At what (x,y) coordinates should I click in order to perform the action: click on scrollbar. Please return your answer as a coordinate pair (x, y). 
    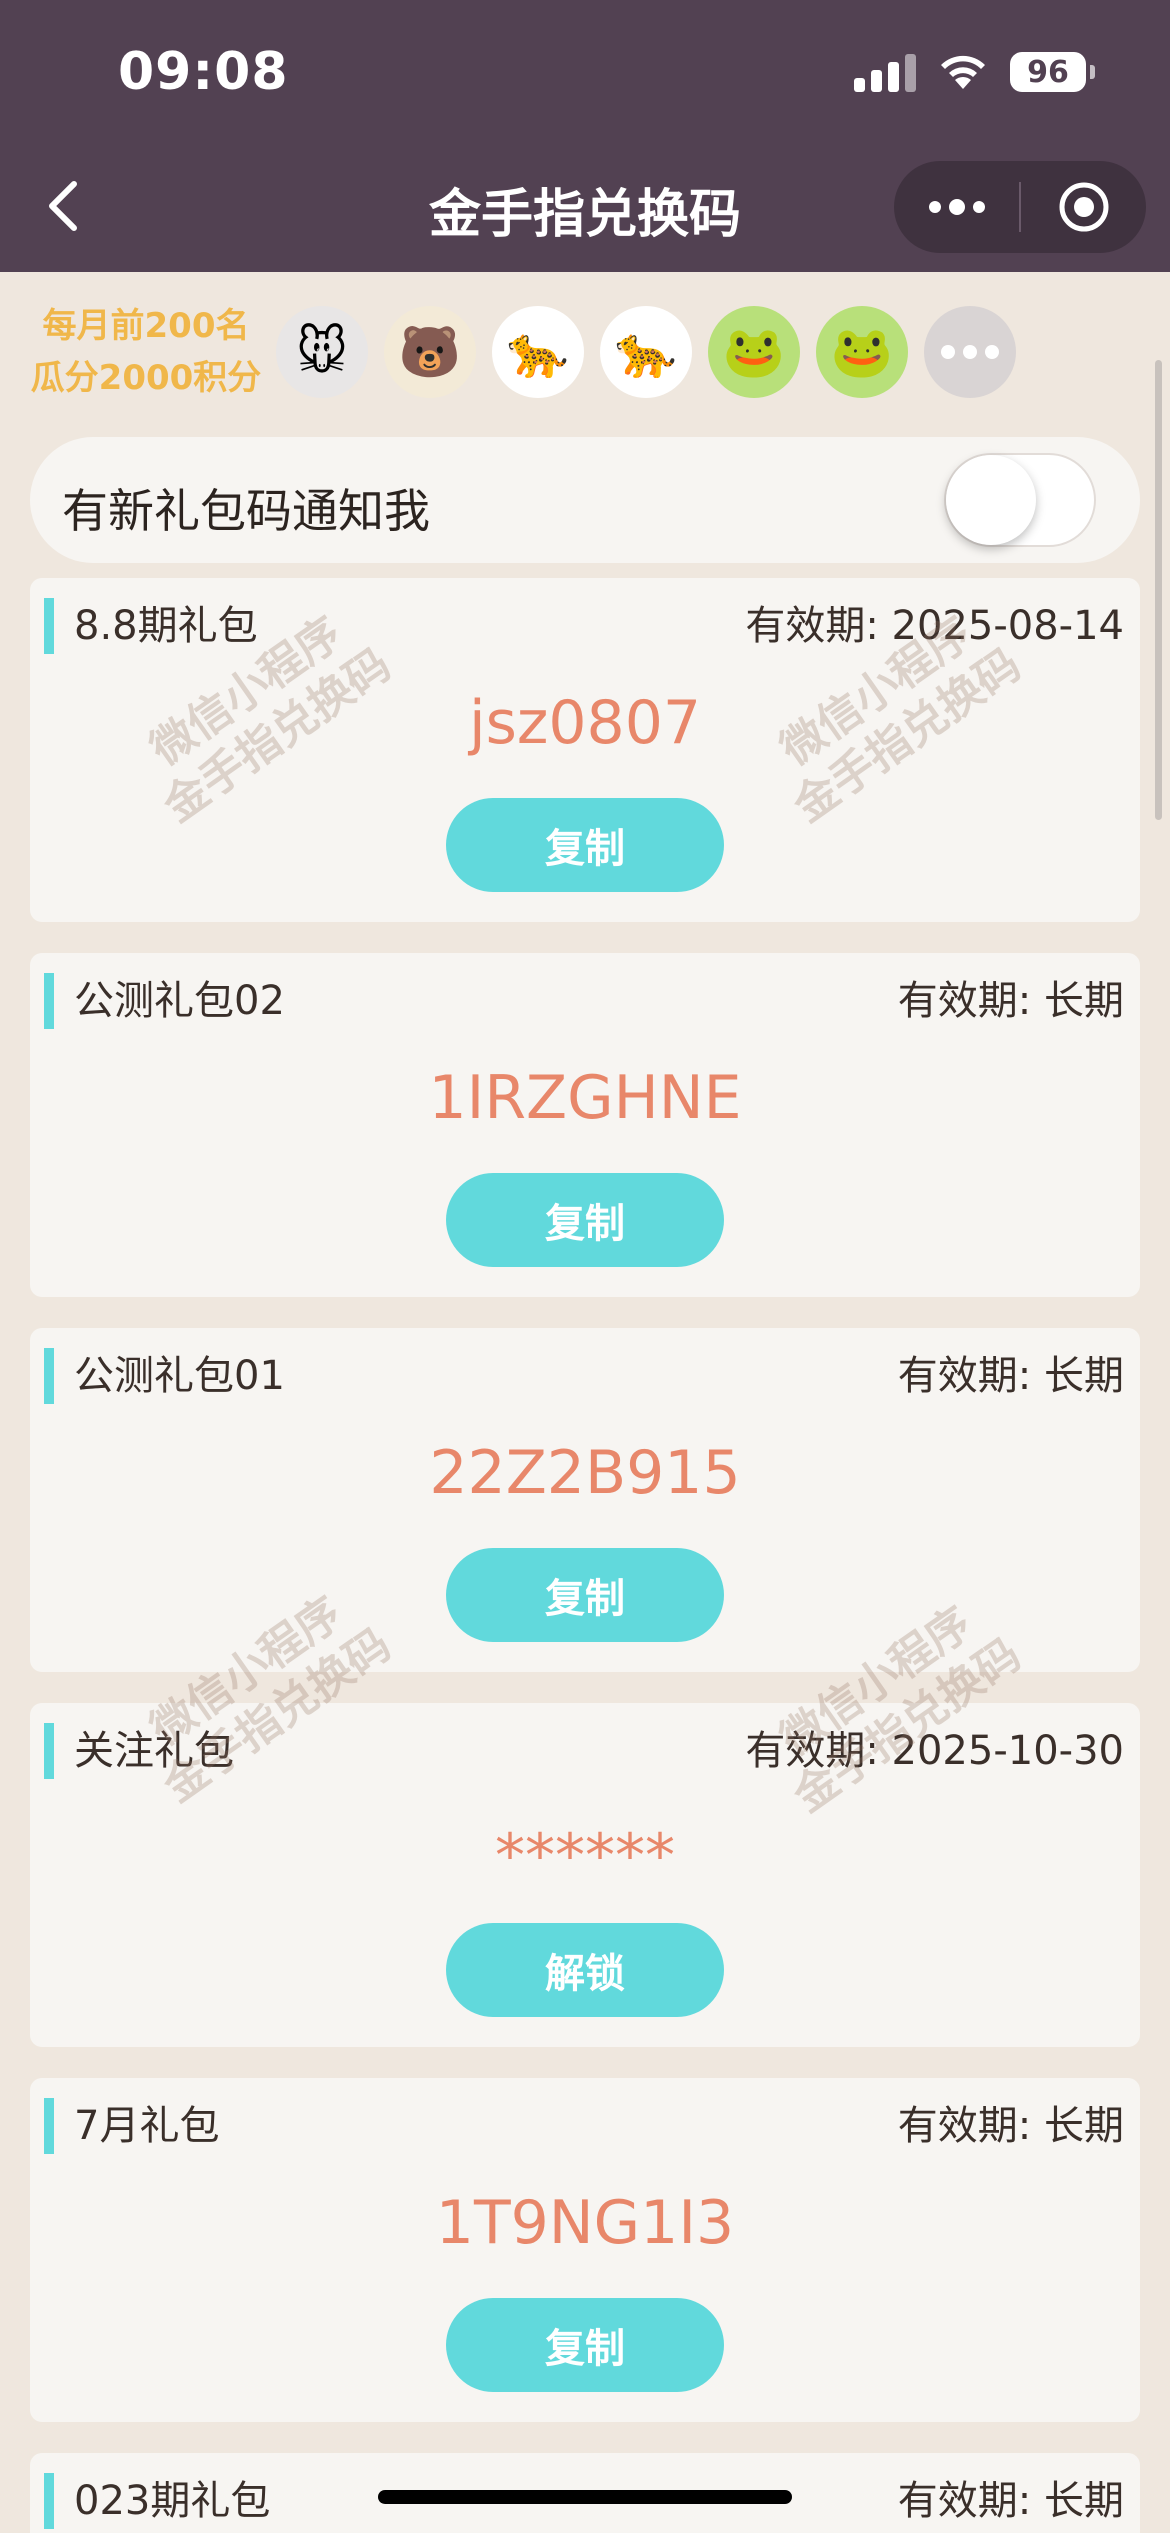
    Looking at the image, I should click on (1158, 590).